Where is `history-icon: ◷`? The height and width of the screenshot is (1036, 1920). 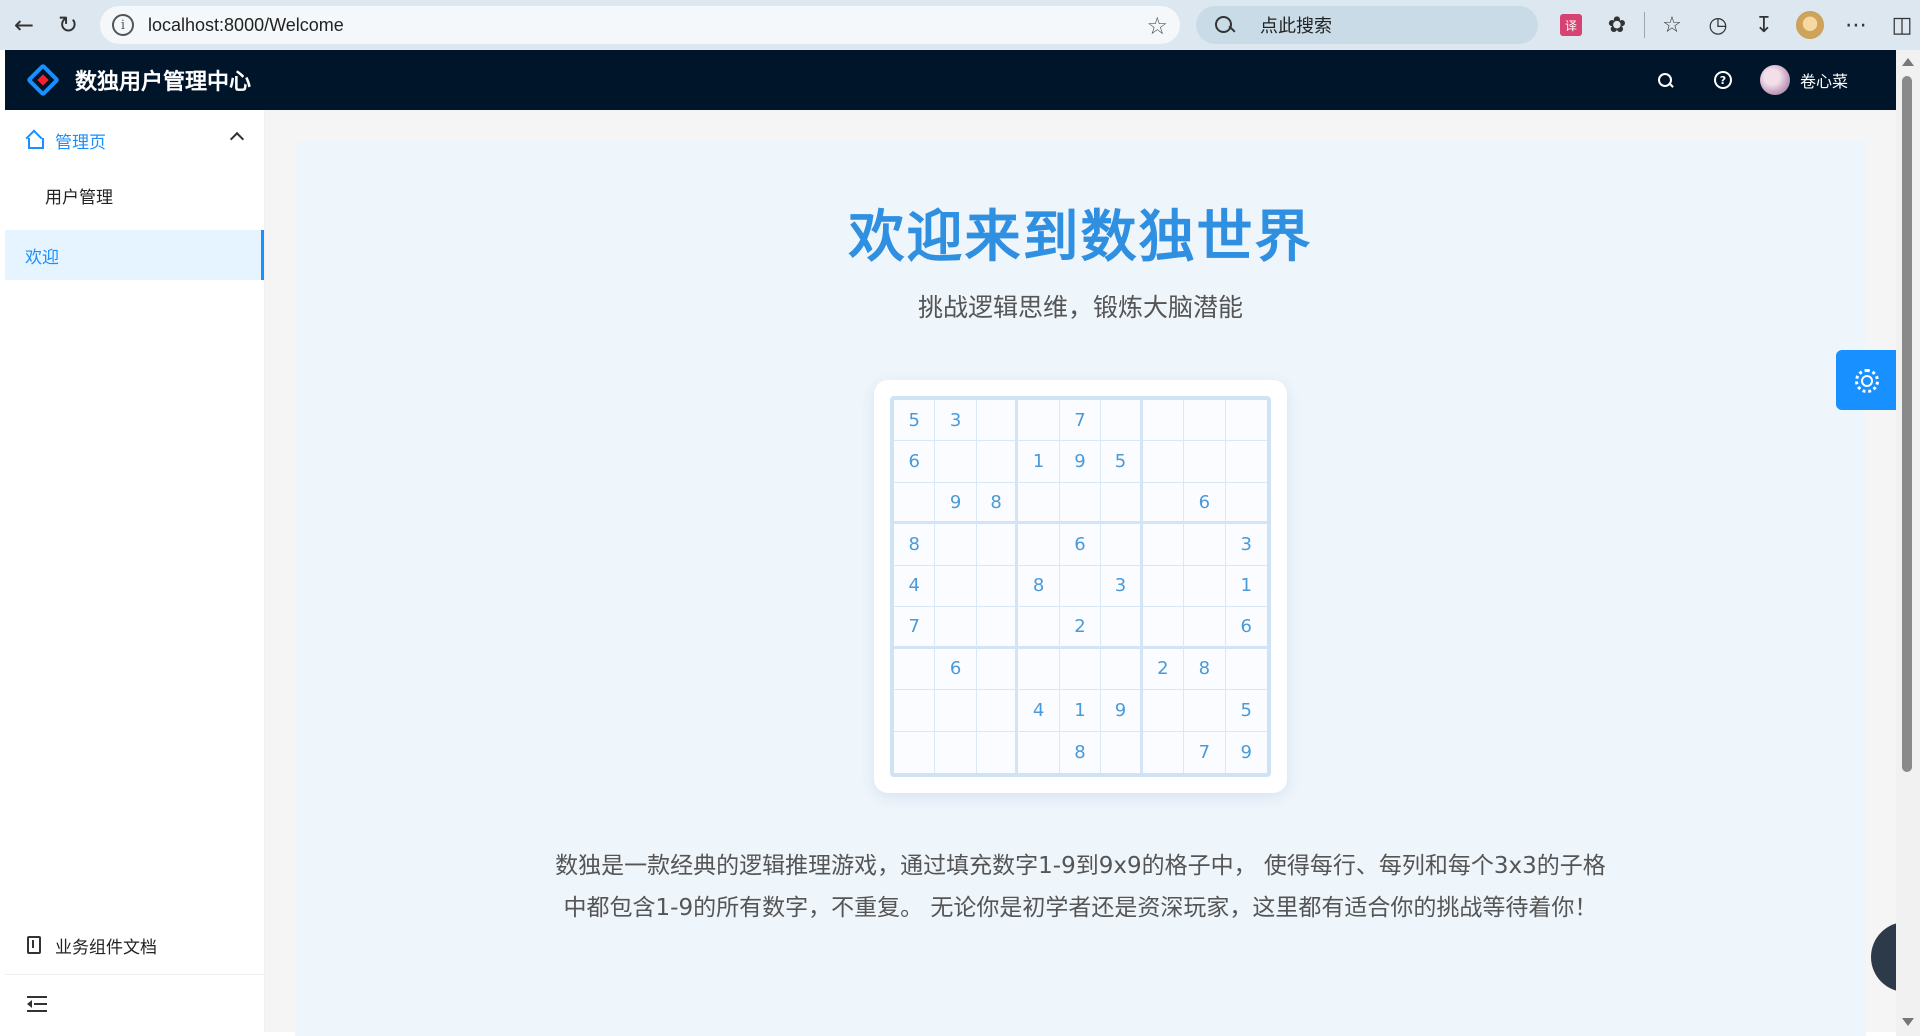
history-icon: ◷ is located at coordinates (1718, 25).